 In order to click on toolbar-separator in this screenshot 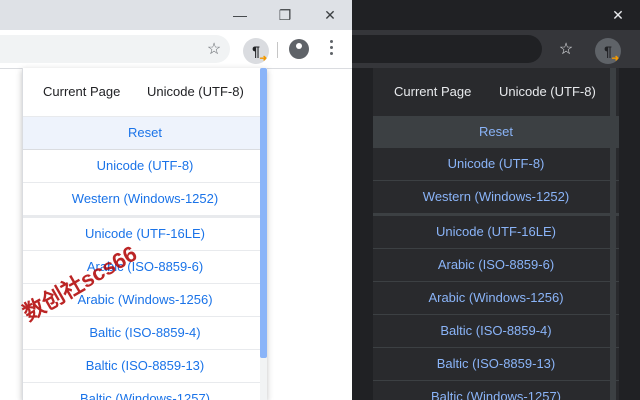, I will do `click(277, 50)`.